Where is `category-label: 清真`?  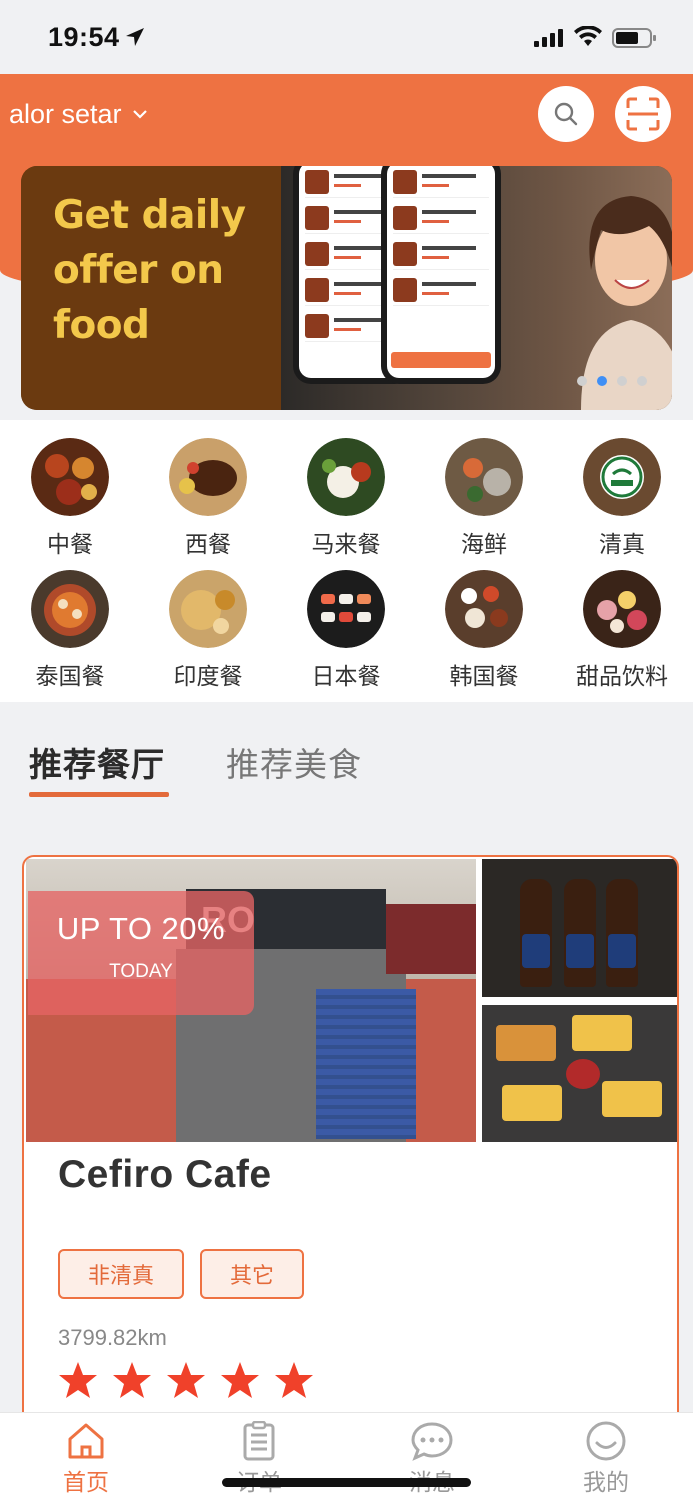 category-label: 清真 is located at coordinates (622, 544).